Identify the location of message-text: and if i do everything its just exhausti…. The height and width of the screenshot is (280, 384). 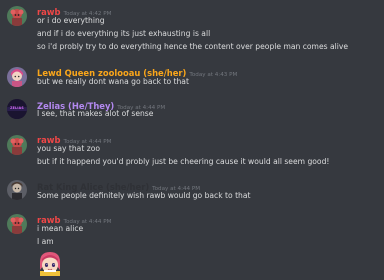
(124, 33).